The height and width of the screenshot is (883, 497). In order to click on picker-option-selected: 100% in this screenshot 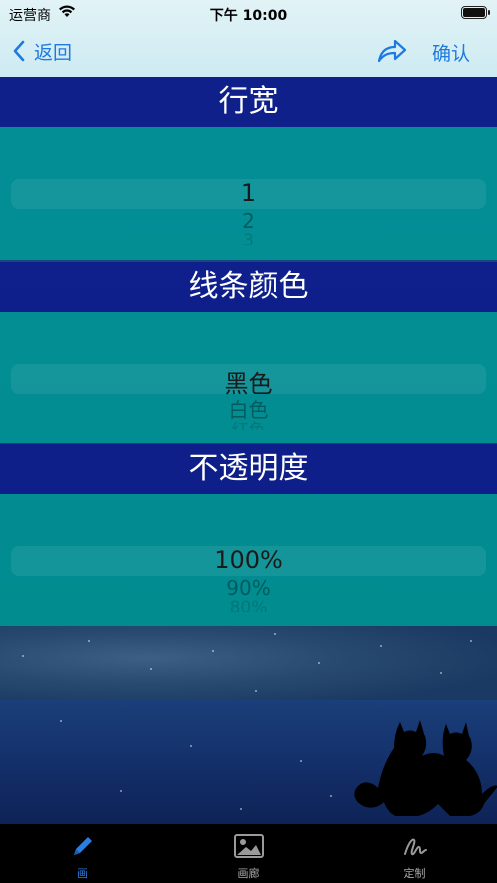, I will do `click(248, 560)`.